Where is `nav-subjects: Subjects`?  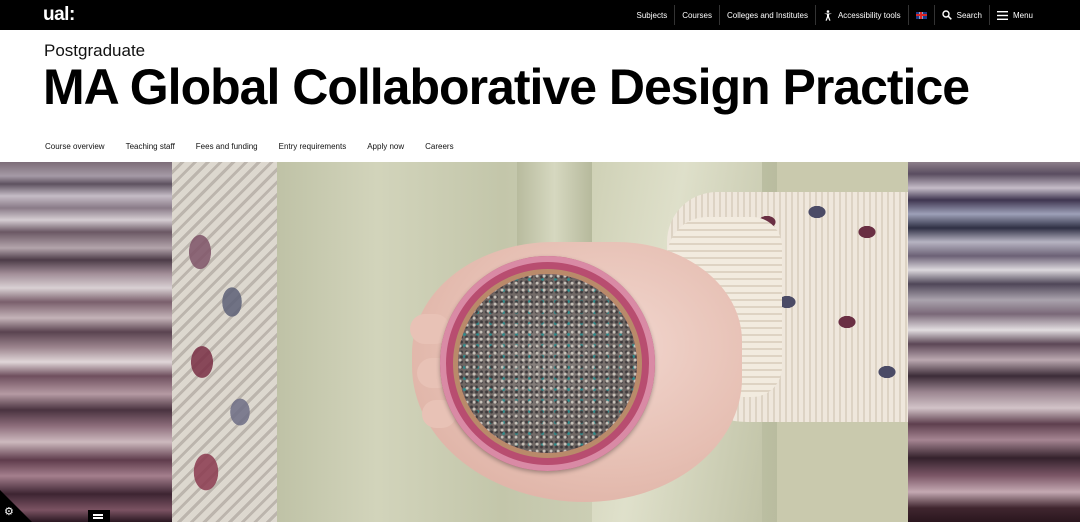 nav-subjects: Subjects is located at coordinates (652, 15).